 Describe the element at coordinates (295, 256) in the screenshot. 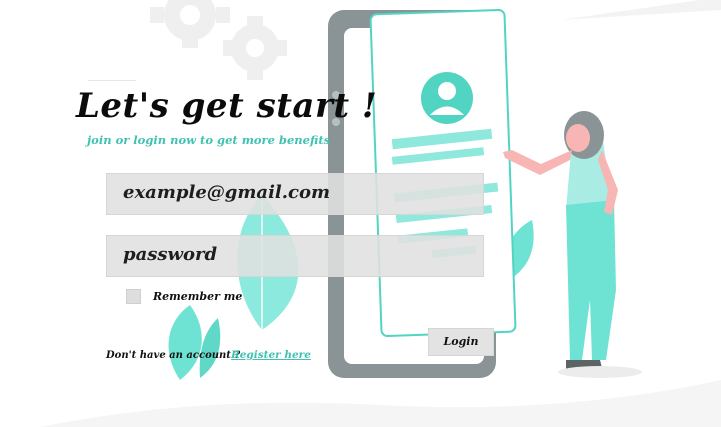

I see `password-field: password` at that location.